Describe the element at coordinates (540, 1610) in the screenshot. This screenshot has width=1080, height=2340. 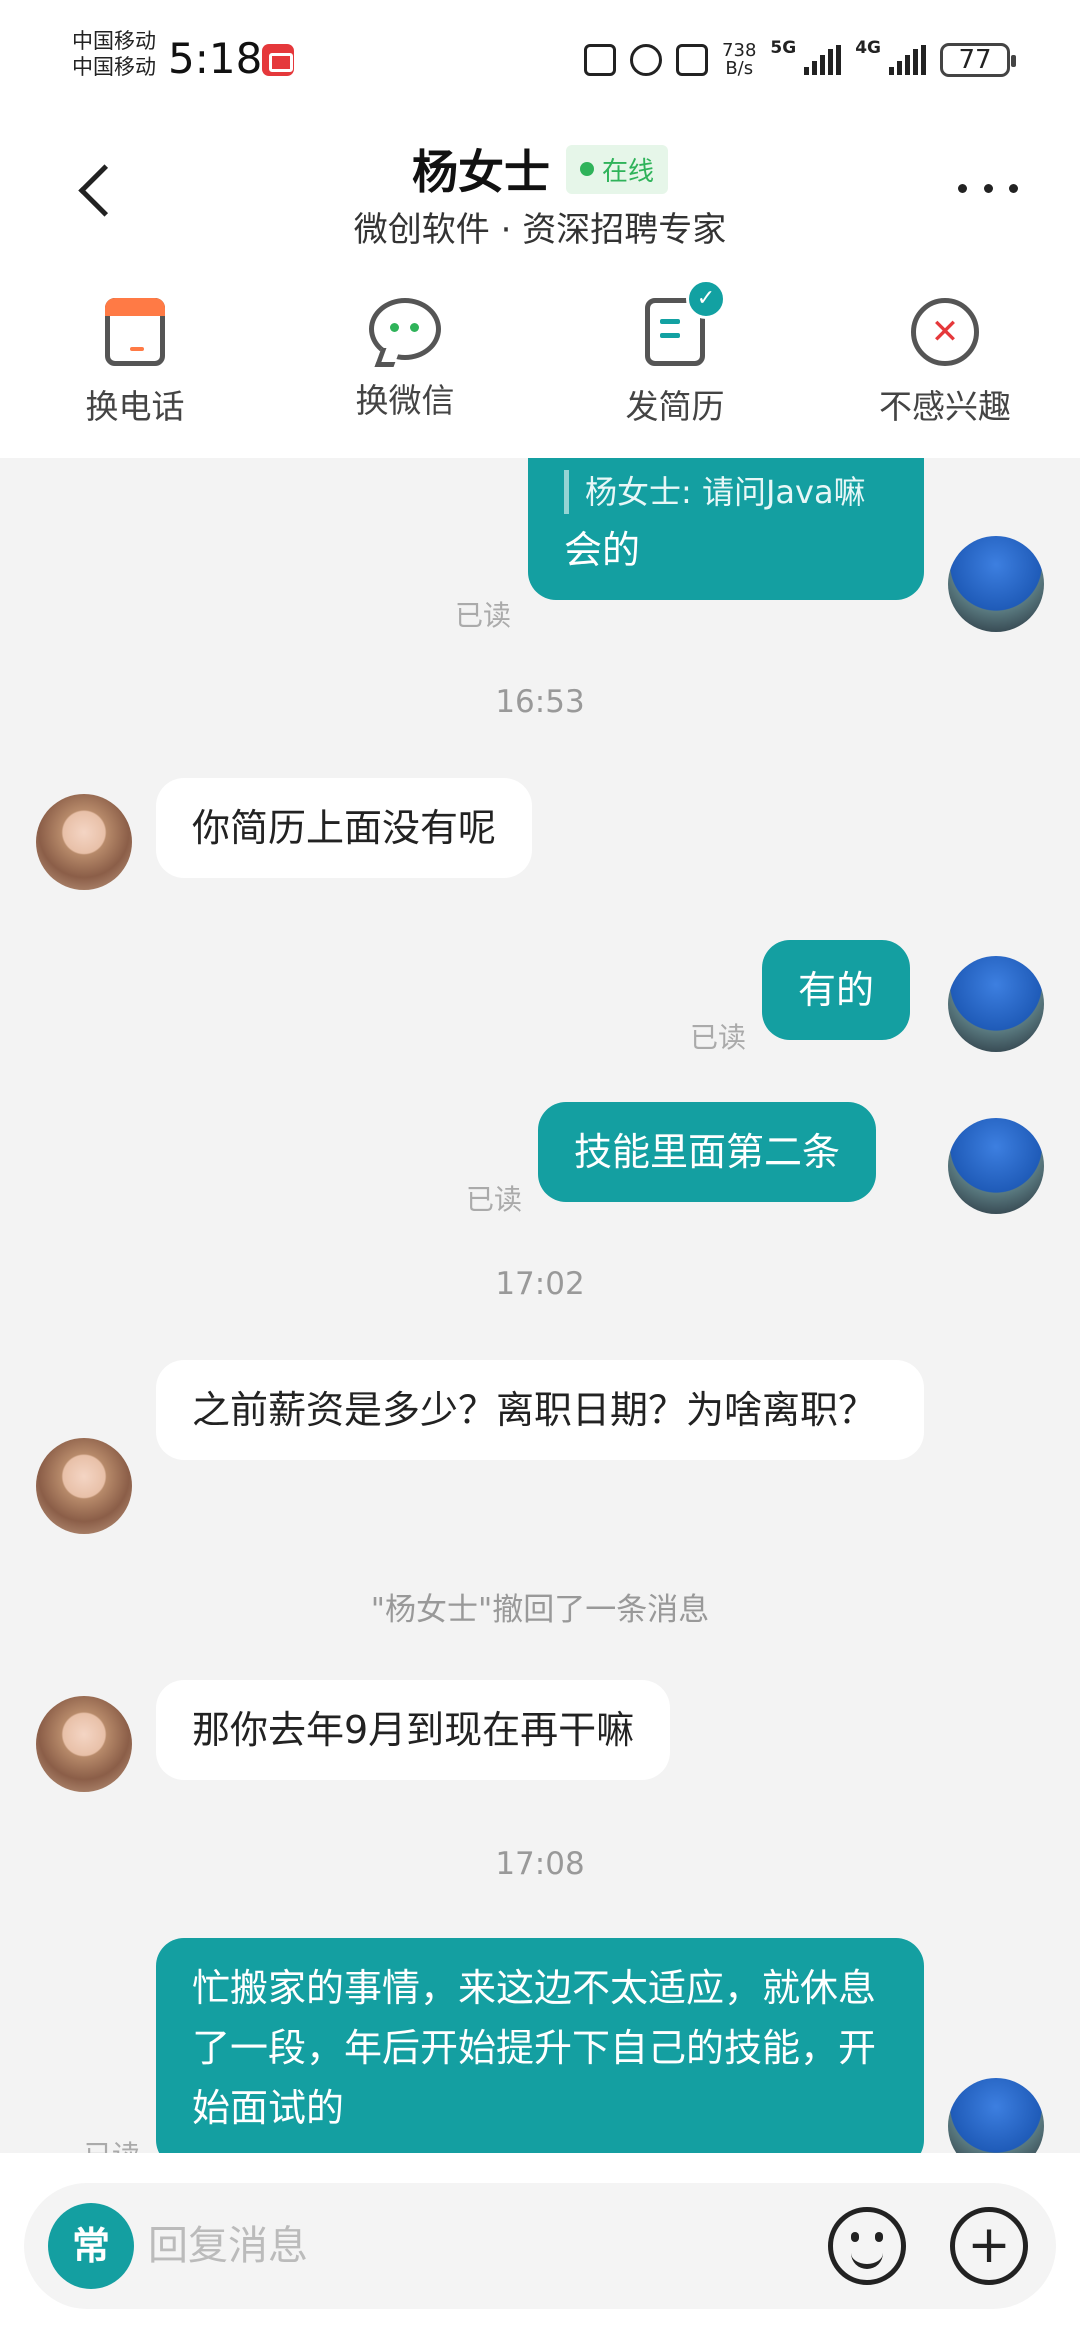
I see `recall-notice: "杨女士"撤回了一条消息` at that location.